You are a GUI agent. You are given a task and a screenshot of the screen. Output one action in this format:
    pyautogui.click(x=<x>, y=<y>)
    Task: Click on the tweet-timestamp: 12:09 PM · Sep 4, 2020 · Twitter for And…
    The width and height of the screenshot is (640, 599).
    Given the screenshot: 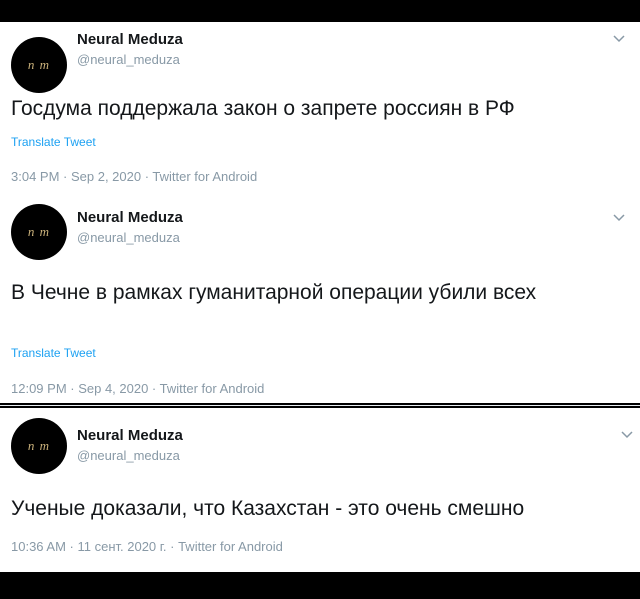 What is the action you would take?
    pyautogui.click(x=137, y=388)
    